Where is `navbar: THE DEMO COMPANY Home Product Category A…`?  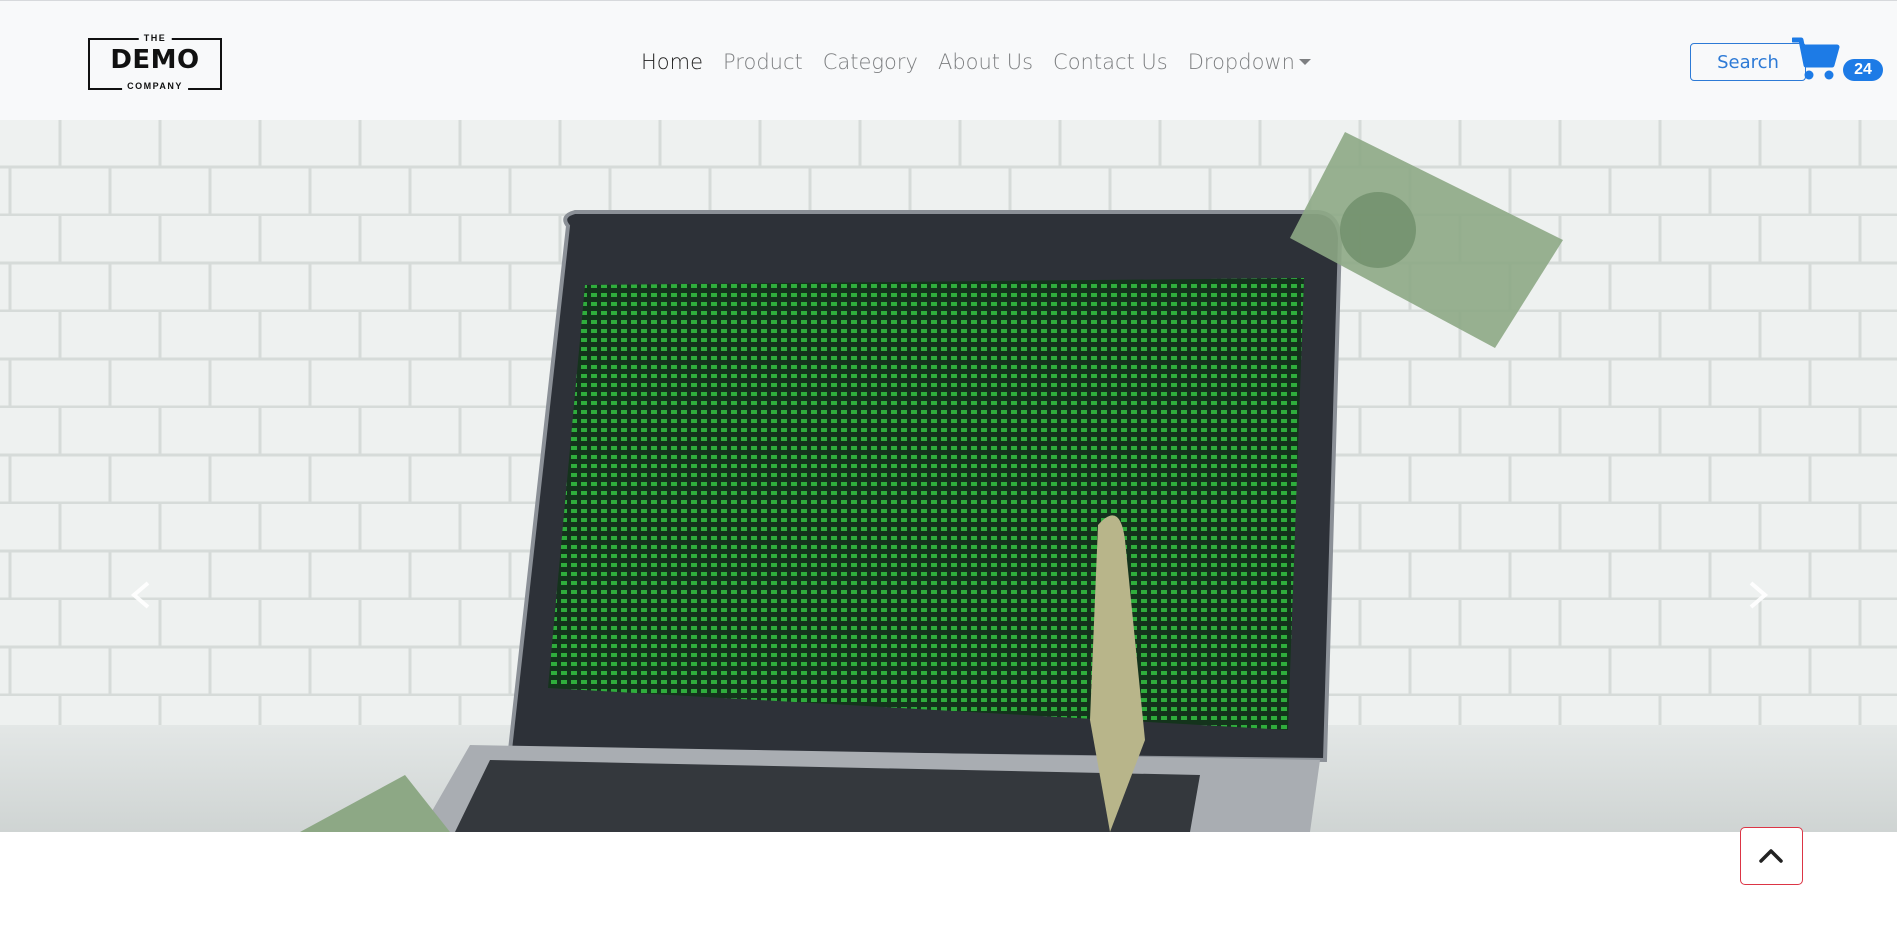
navbar: THE DEMO COMPANY Home Product Category A… is located at coordinates (948, 60).